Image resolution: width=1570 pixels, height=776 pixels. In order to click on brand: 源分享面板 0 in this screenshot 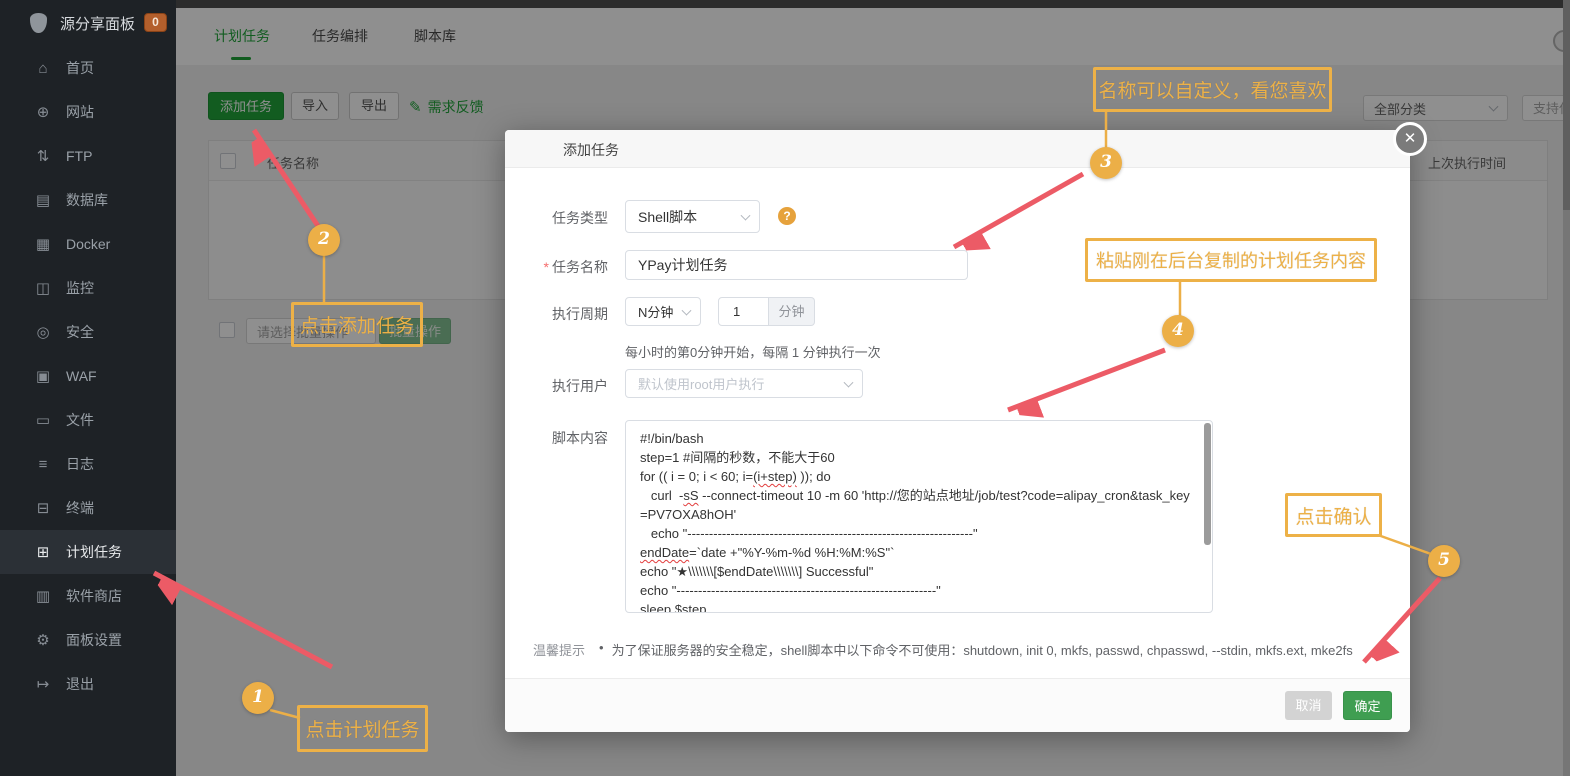, I will do `click(88, 23)`.